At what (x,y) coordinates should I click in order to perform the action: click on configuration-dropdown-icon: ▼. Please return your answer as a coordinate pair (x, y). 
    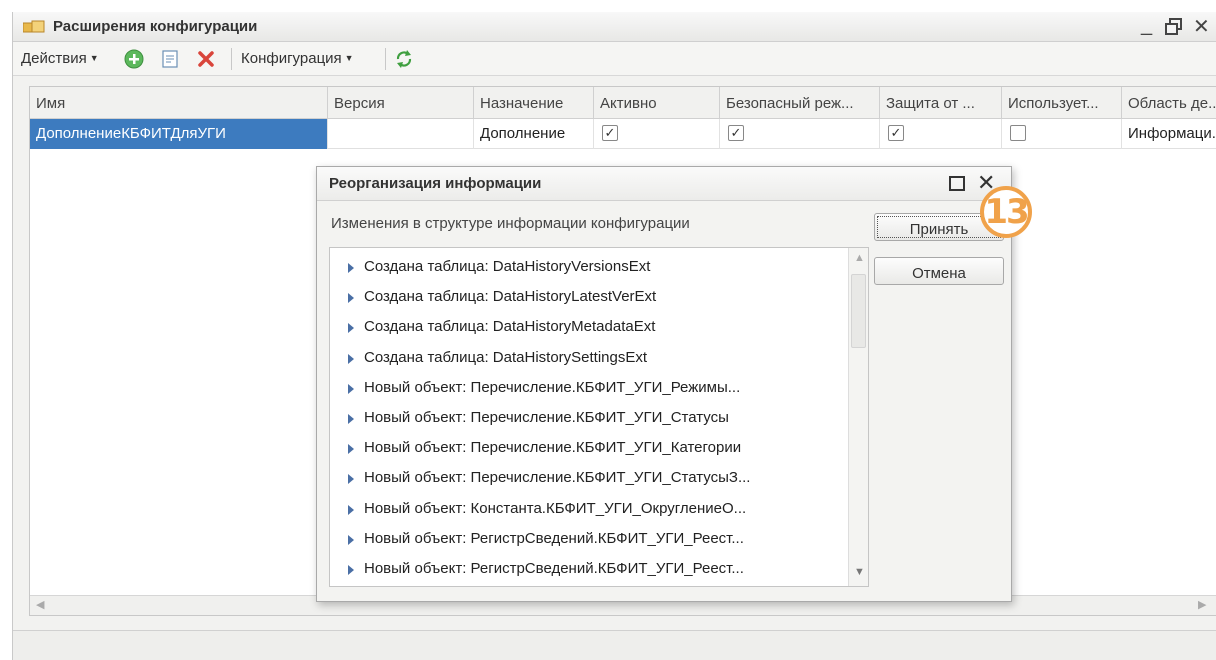
    Looking at the image, I should click on (349, 58).